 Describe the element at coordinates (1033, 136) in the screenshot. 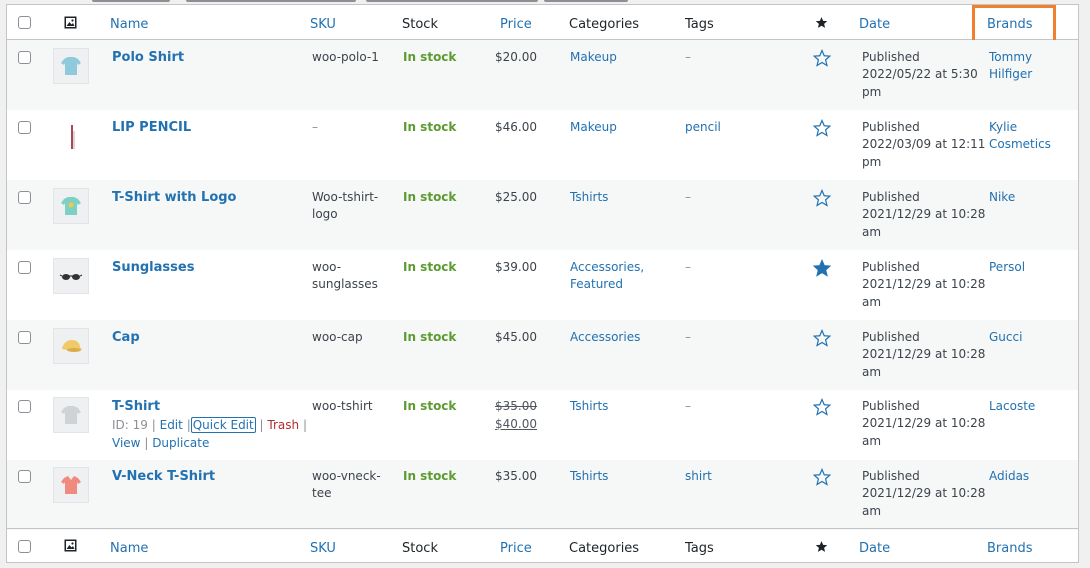

I see `brand-link: Kylie Cosmetics` at that location.